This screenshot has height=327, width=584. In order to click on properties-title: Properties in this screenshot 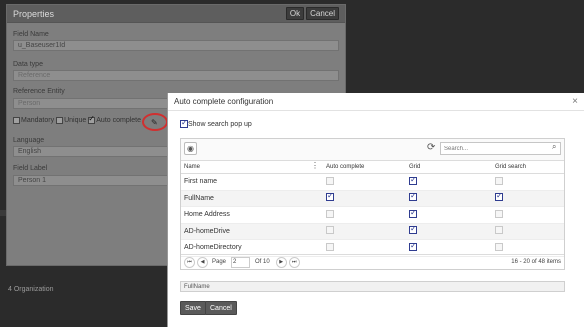, I will do `click(34, 13)`.